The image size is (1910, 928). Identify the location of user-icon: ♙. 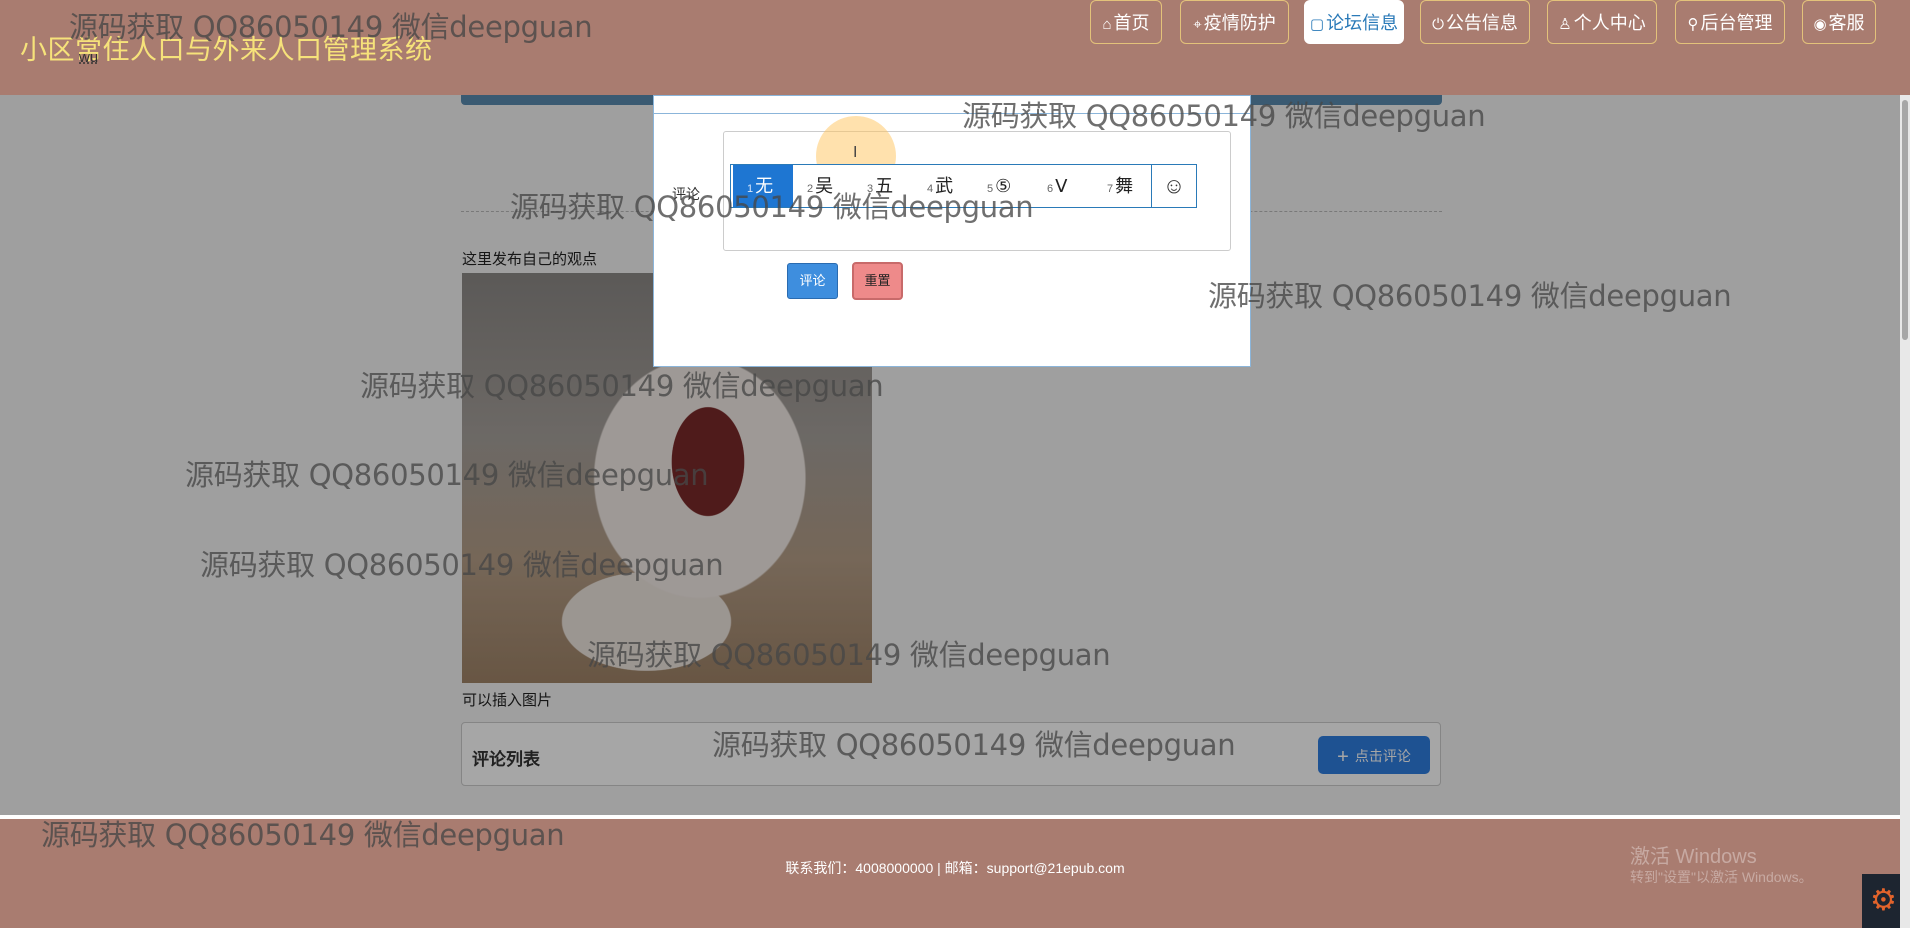
(1565, 24).